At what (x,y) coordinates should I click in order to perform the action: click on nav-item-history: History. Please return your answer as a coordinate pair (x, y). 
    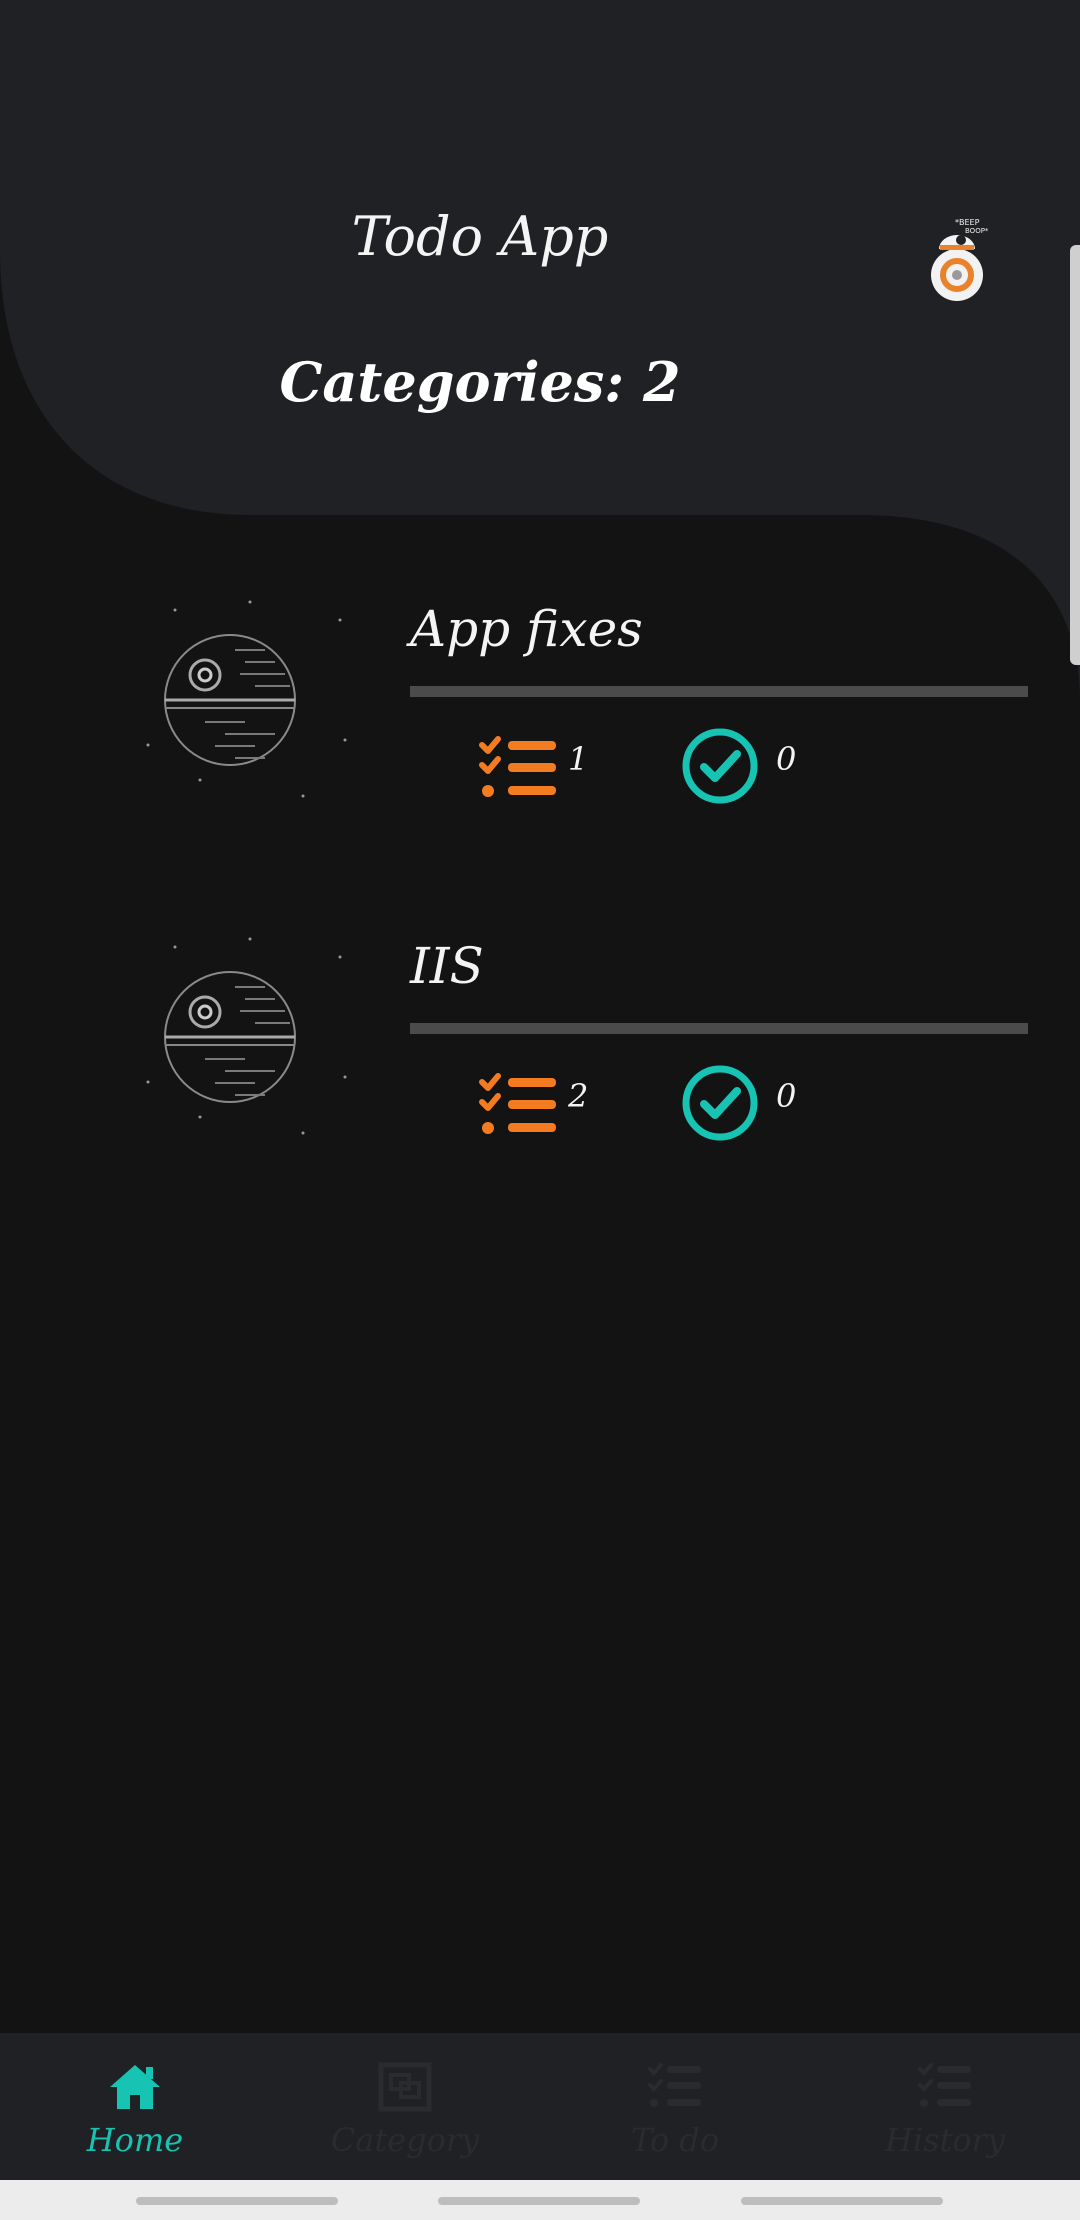
    Looking at the image, I should click on (945, 2106).